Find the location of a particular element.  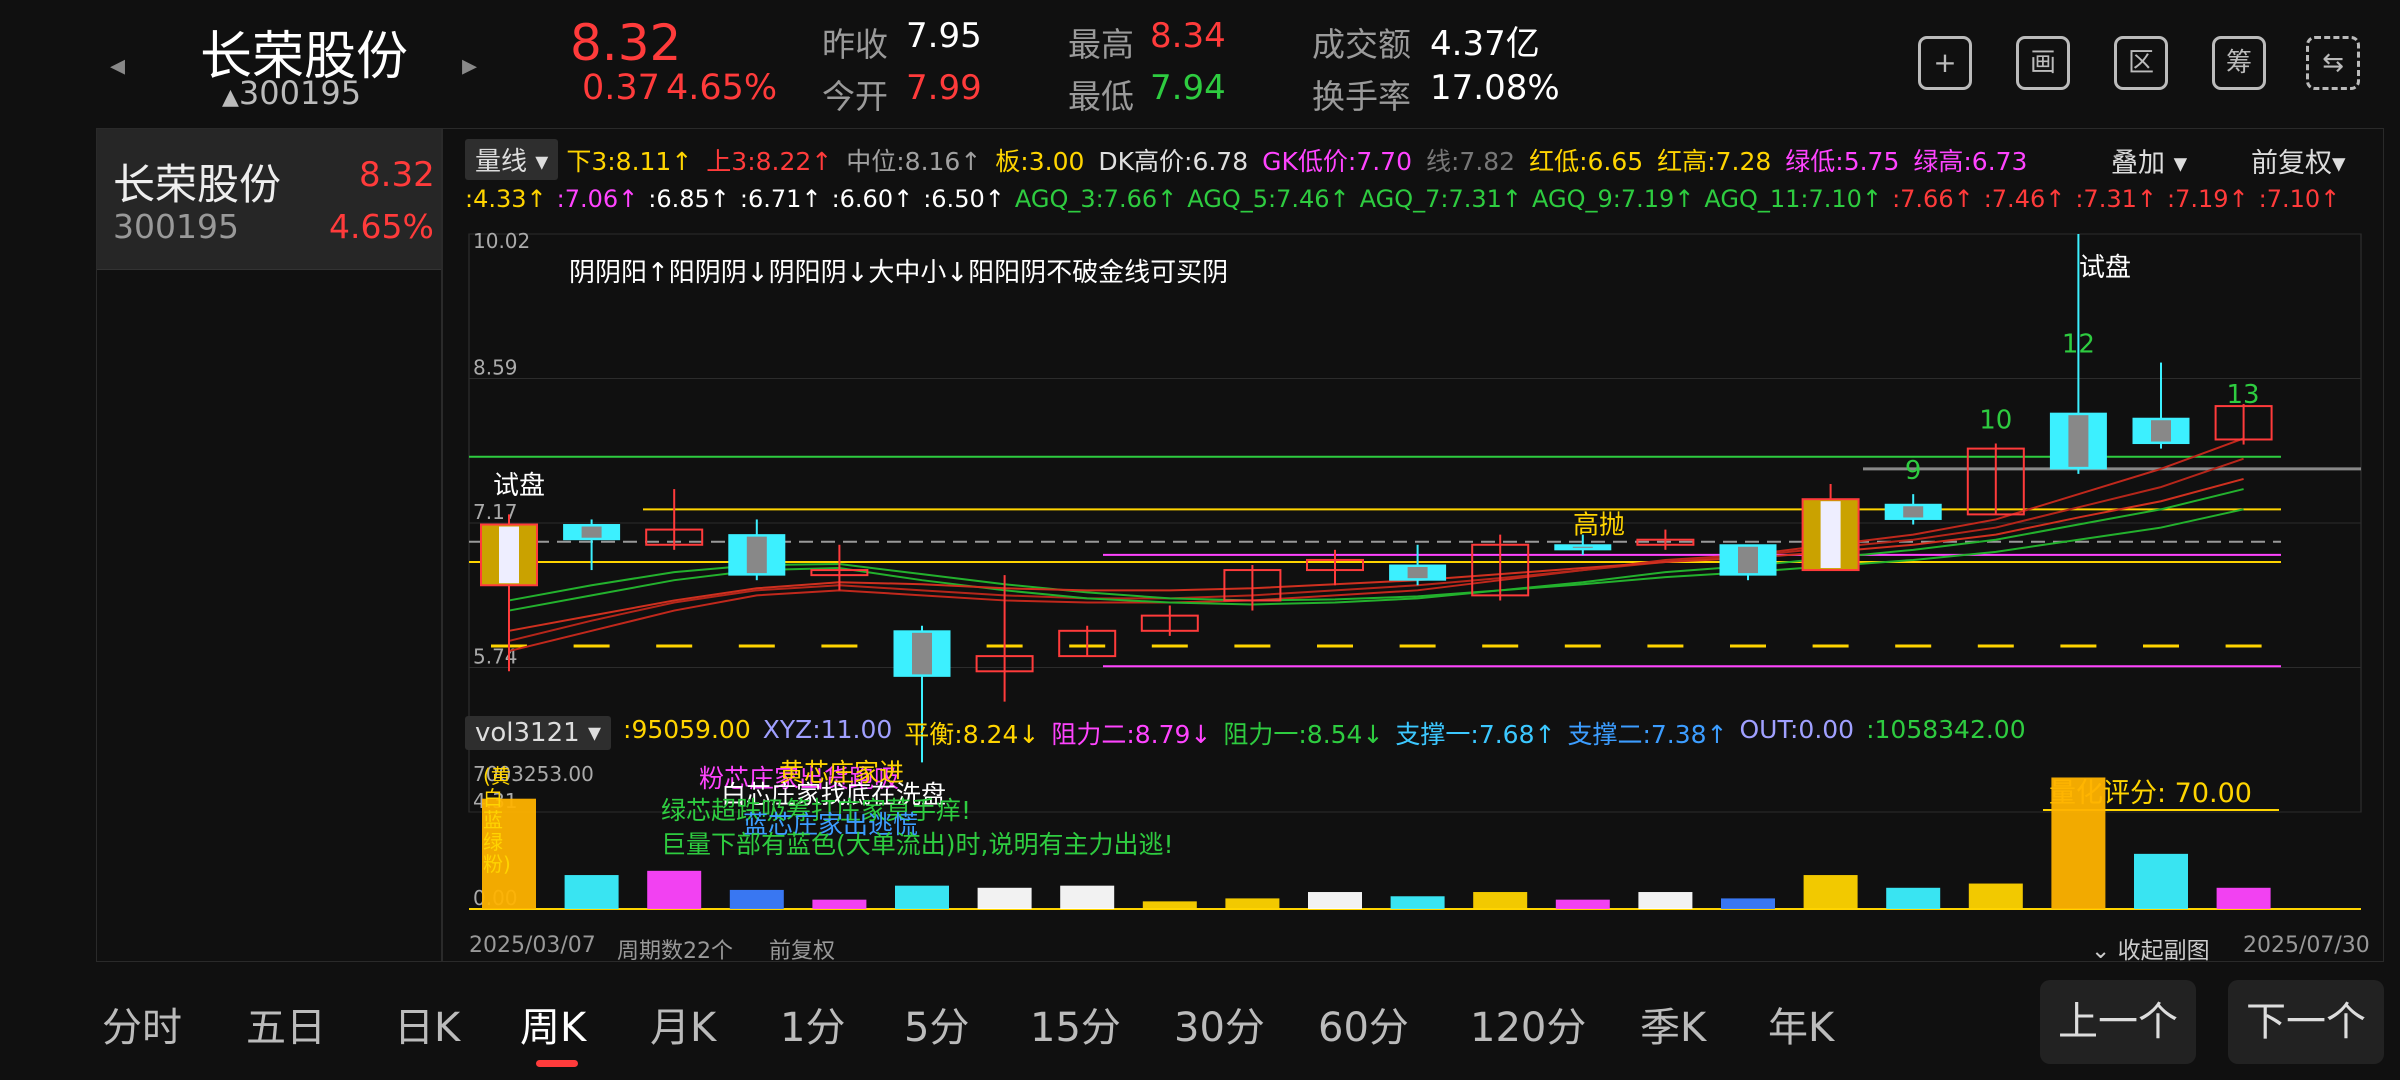

tab-6: 5分 is located at coordinates (936, 1024).